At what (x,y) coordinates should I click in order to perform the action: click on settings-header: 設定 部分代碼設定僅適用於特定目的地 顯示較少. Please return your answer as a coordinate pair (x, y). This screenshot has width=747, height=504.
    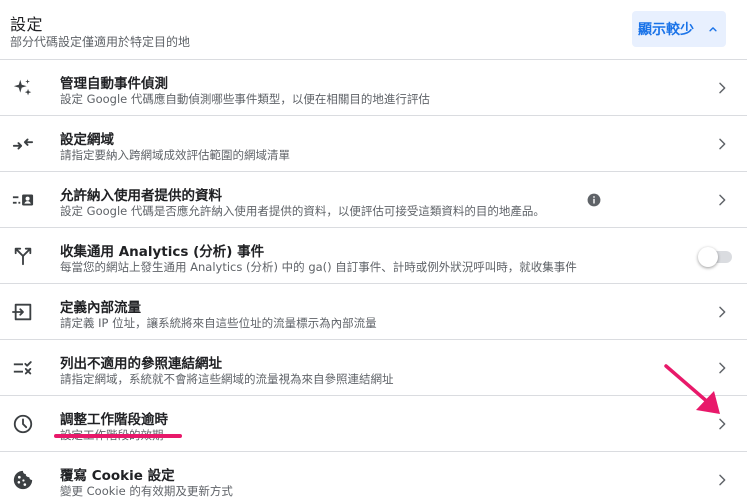
    Looking at the image, I should click on (373, 30).